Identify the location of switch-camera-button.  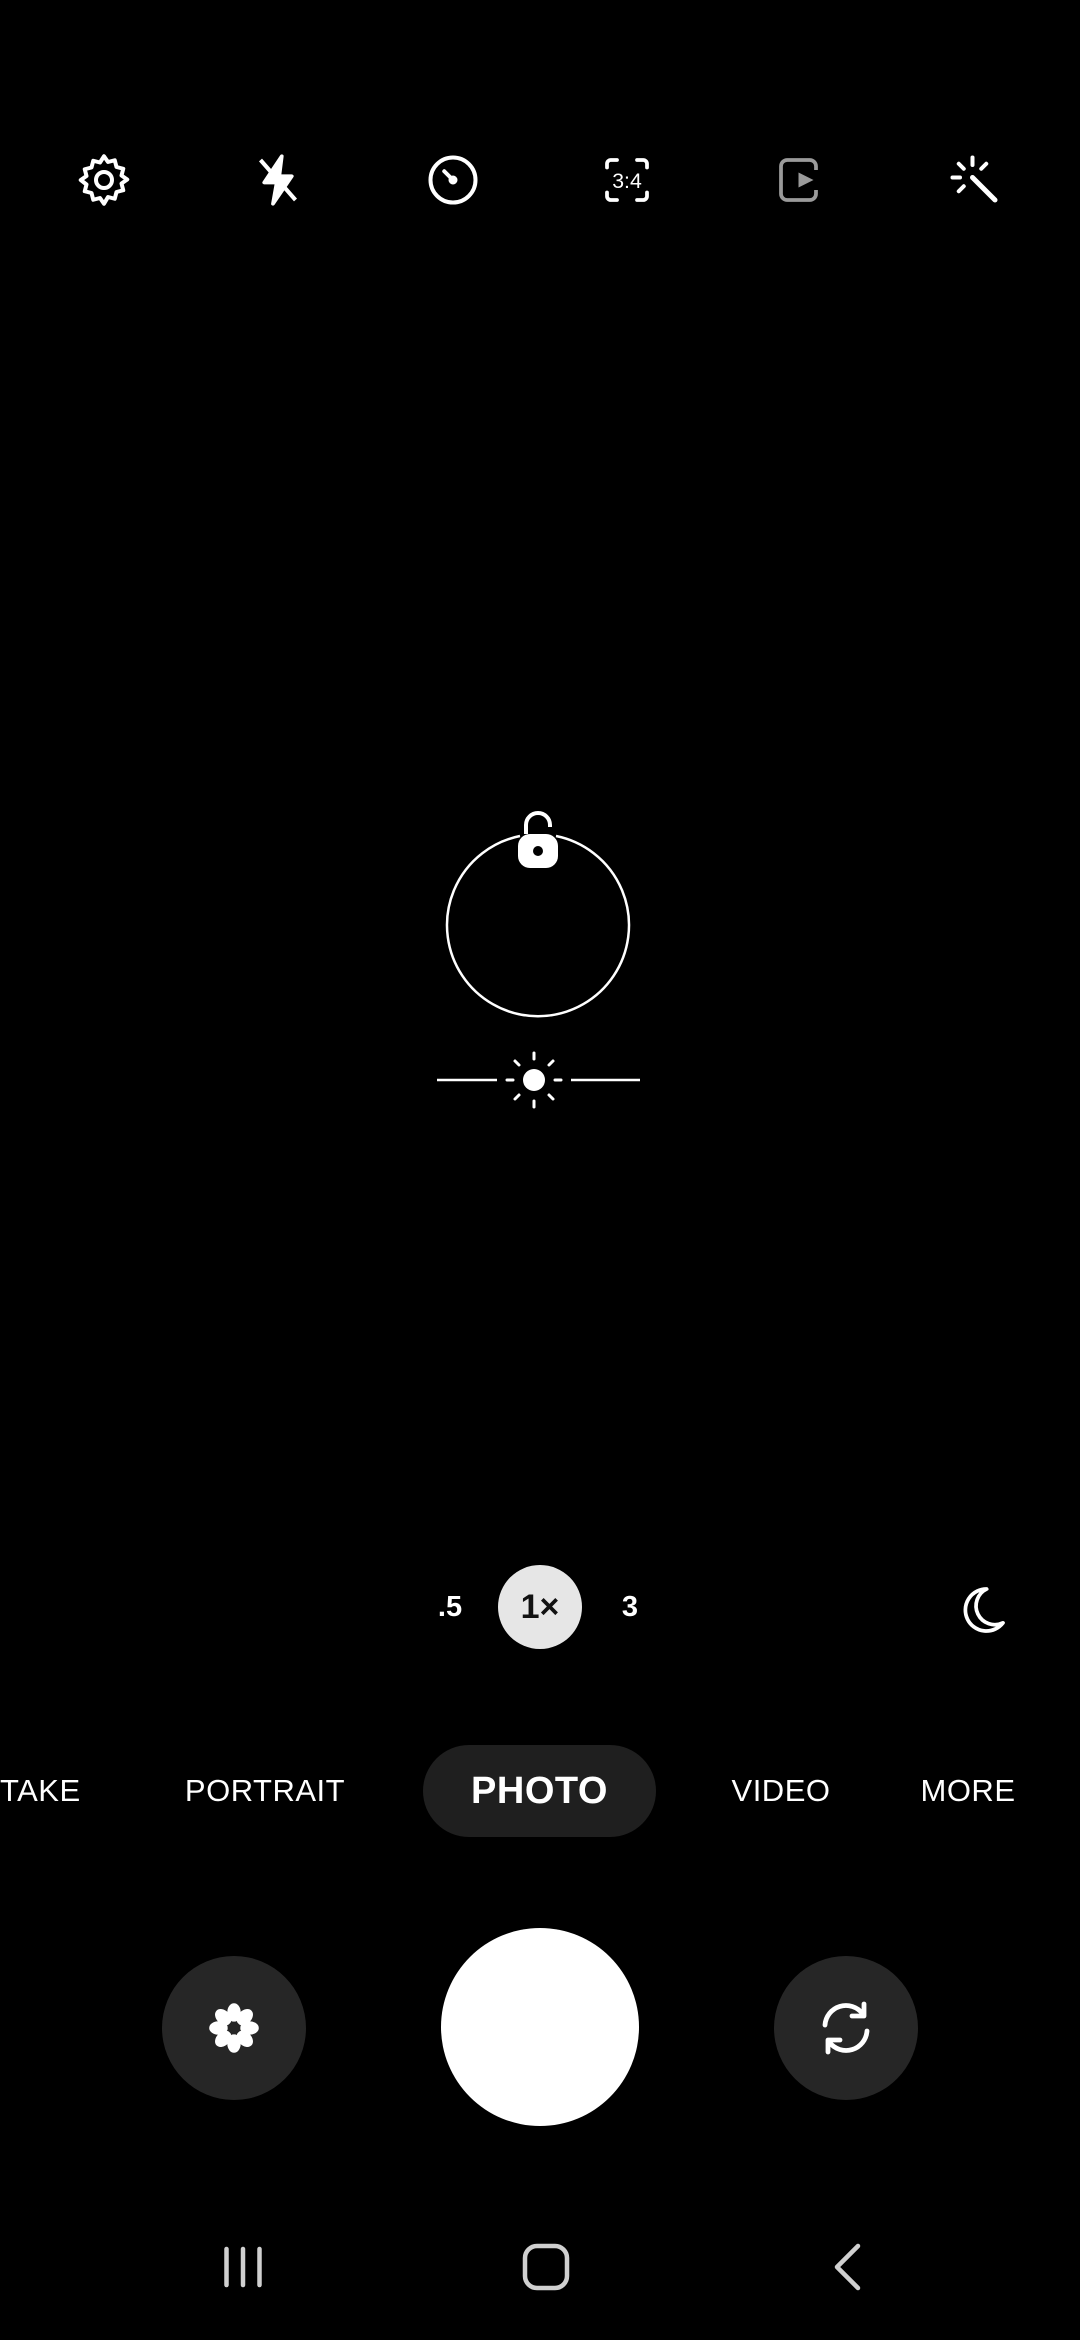
(846, 2028).